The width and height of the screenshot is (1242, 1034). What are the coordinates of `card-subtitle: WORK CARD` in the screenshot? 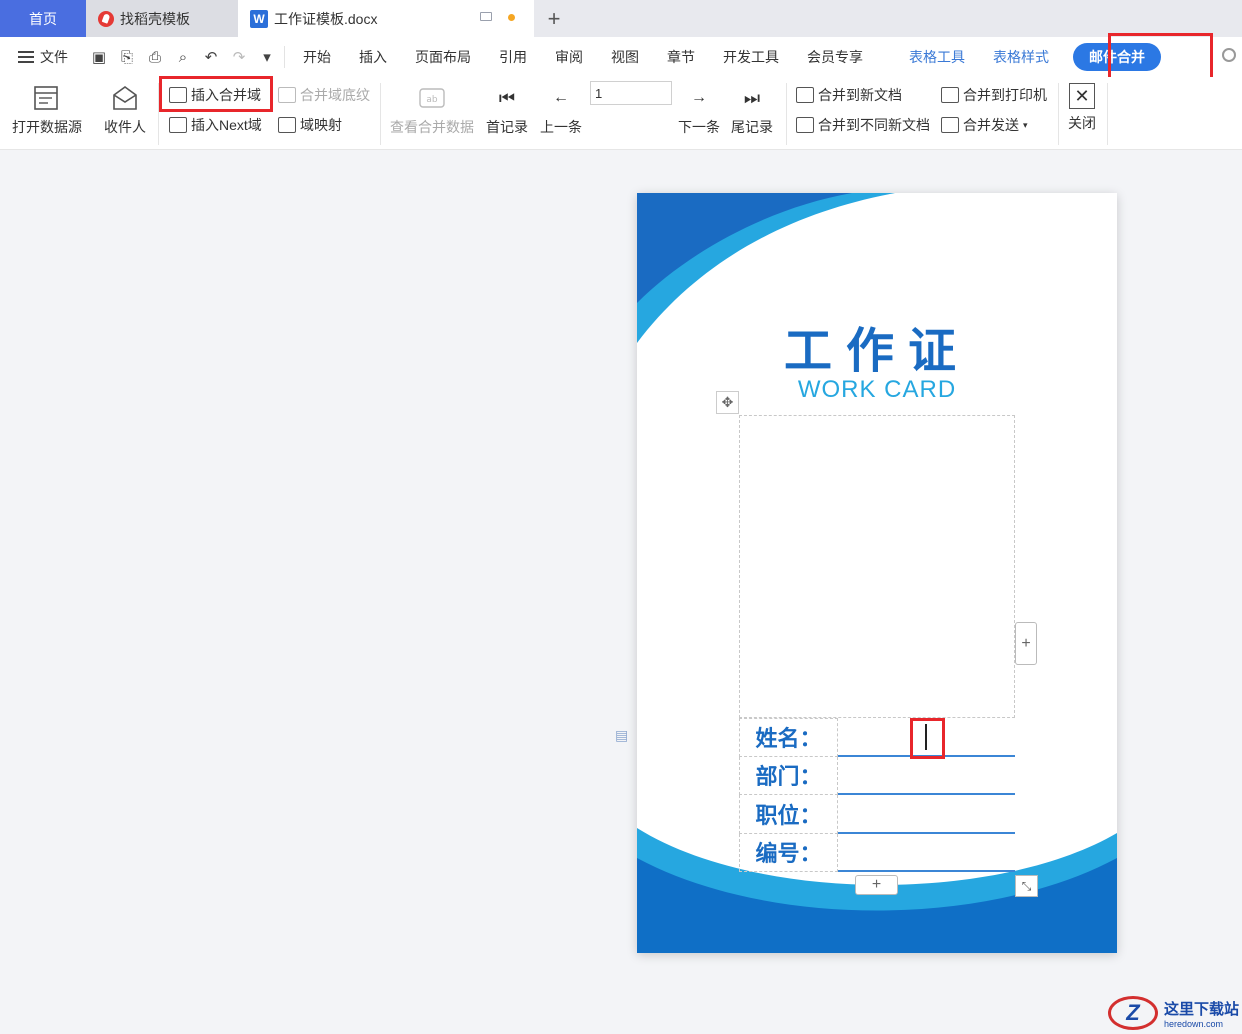 It's located at (877, 389).